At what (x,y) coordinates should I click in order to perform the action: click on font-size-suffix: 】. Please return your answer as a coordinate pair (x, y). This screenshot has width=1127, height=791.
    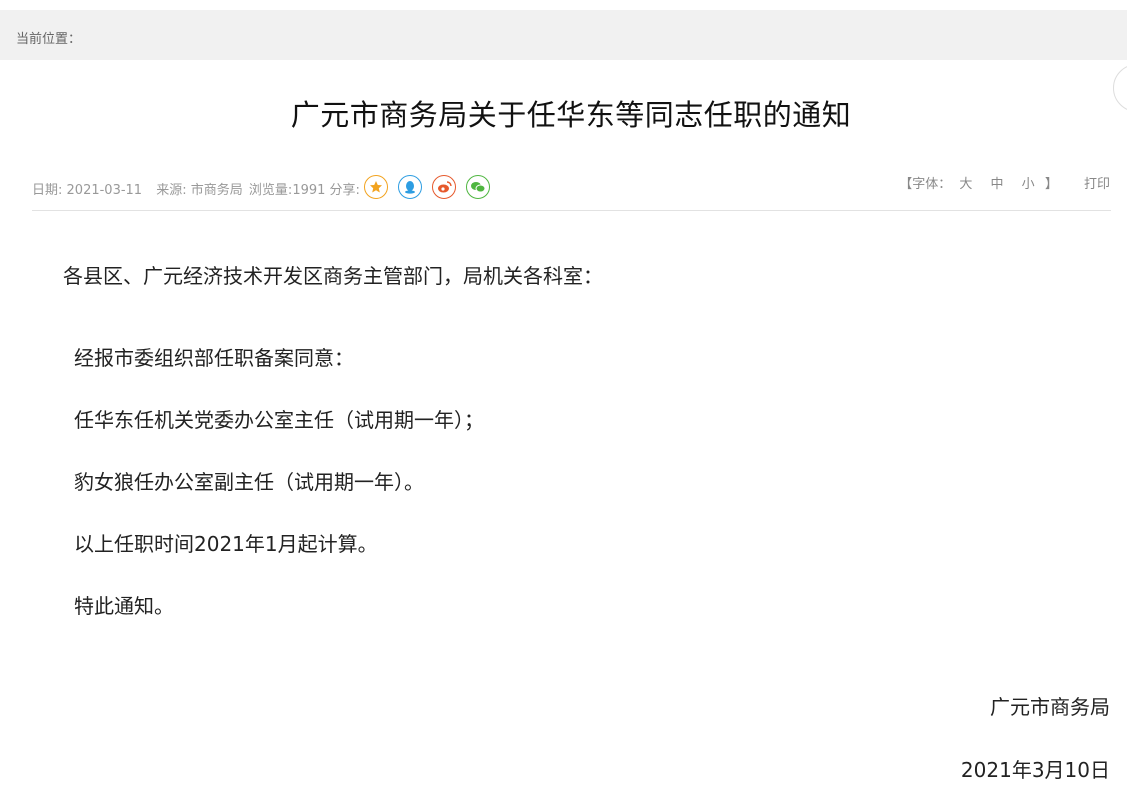
    Looking at the image, I should click on (1051, 184).